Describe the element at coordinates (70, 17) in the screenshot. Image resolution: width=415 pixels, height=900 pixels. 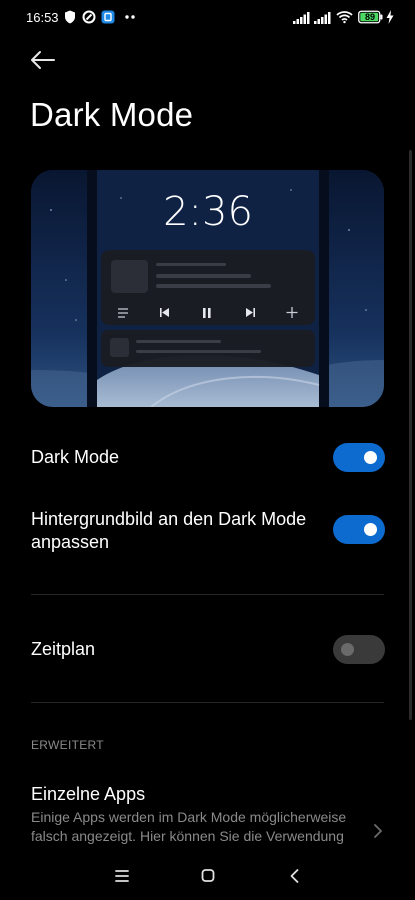
I see `shield-icon` at that location.